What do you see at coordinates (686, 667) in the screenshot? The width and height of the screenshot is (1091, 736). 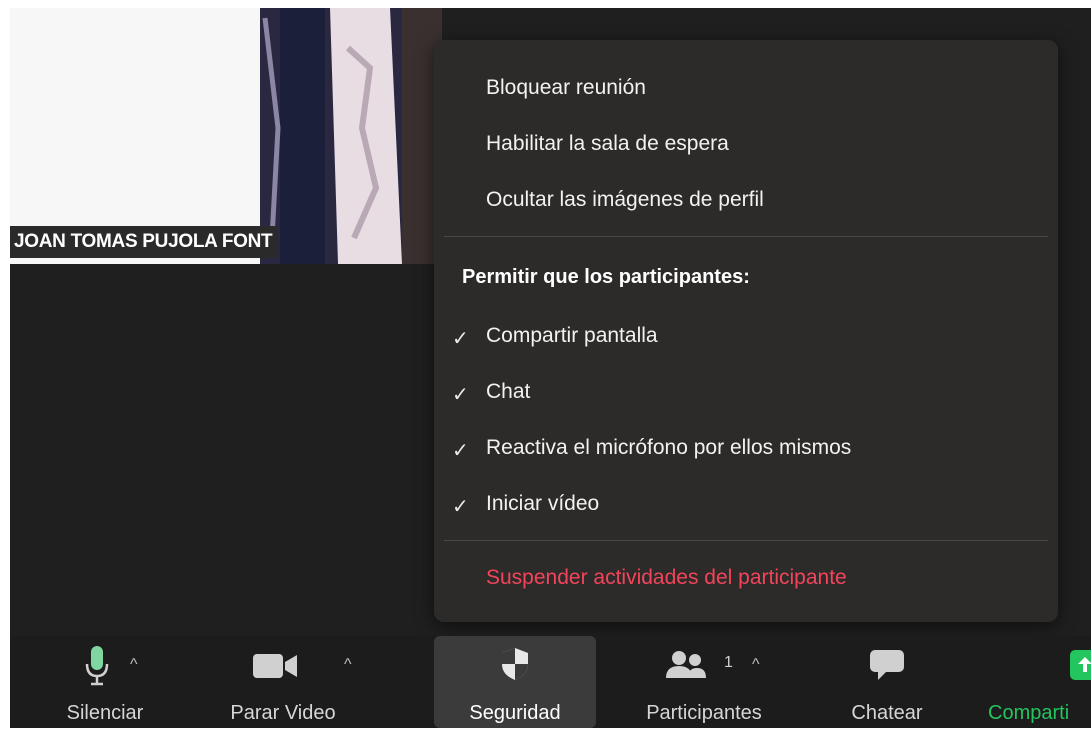 I see `participants-icon` at bounding box center [686, 667].